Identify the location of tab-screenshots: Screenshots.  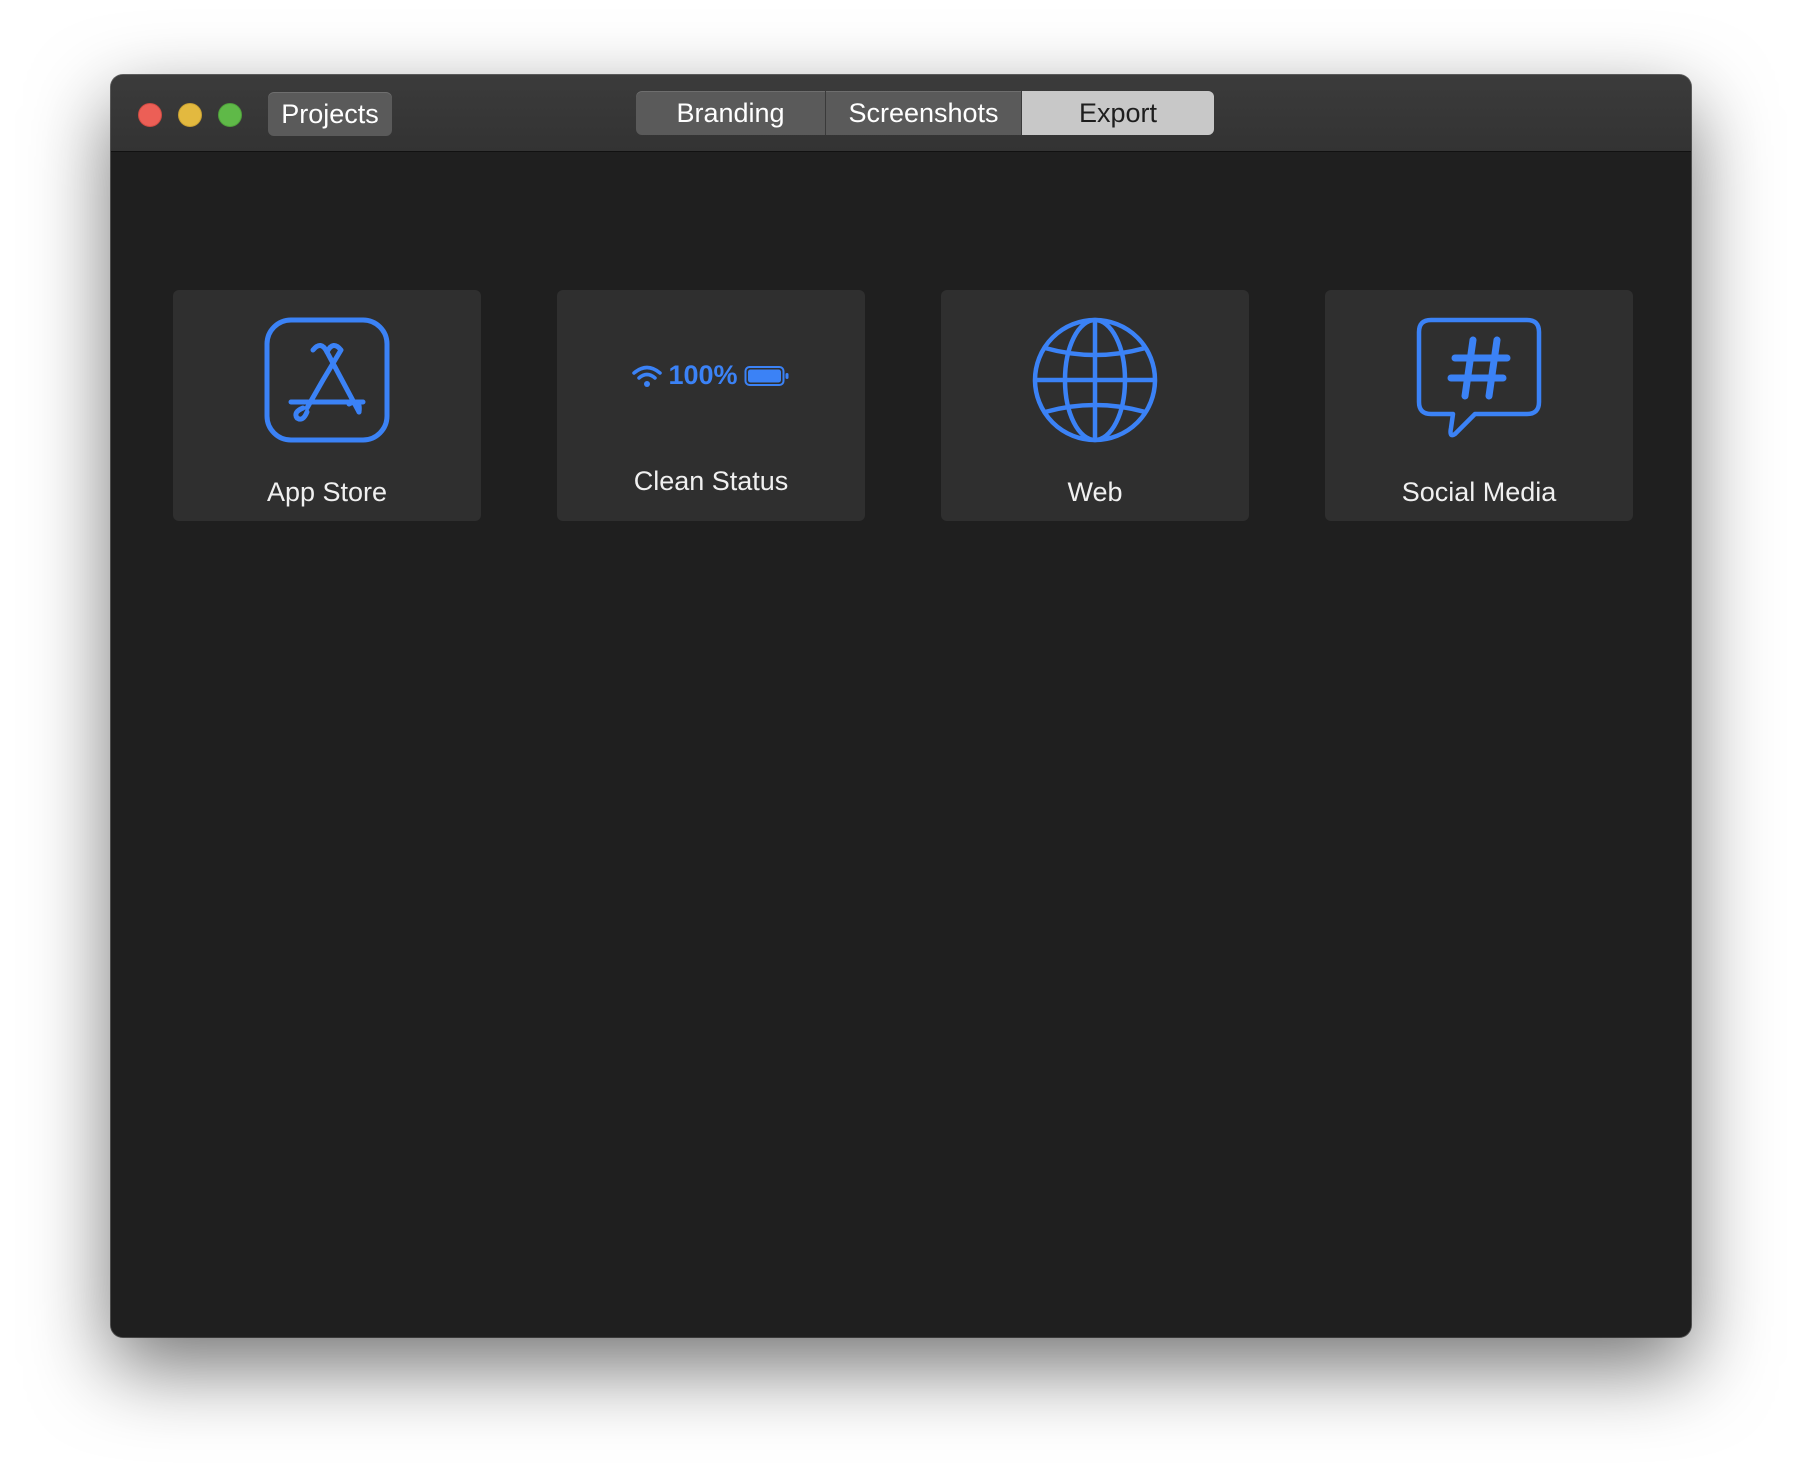
(924, 113).